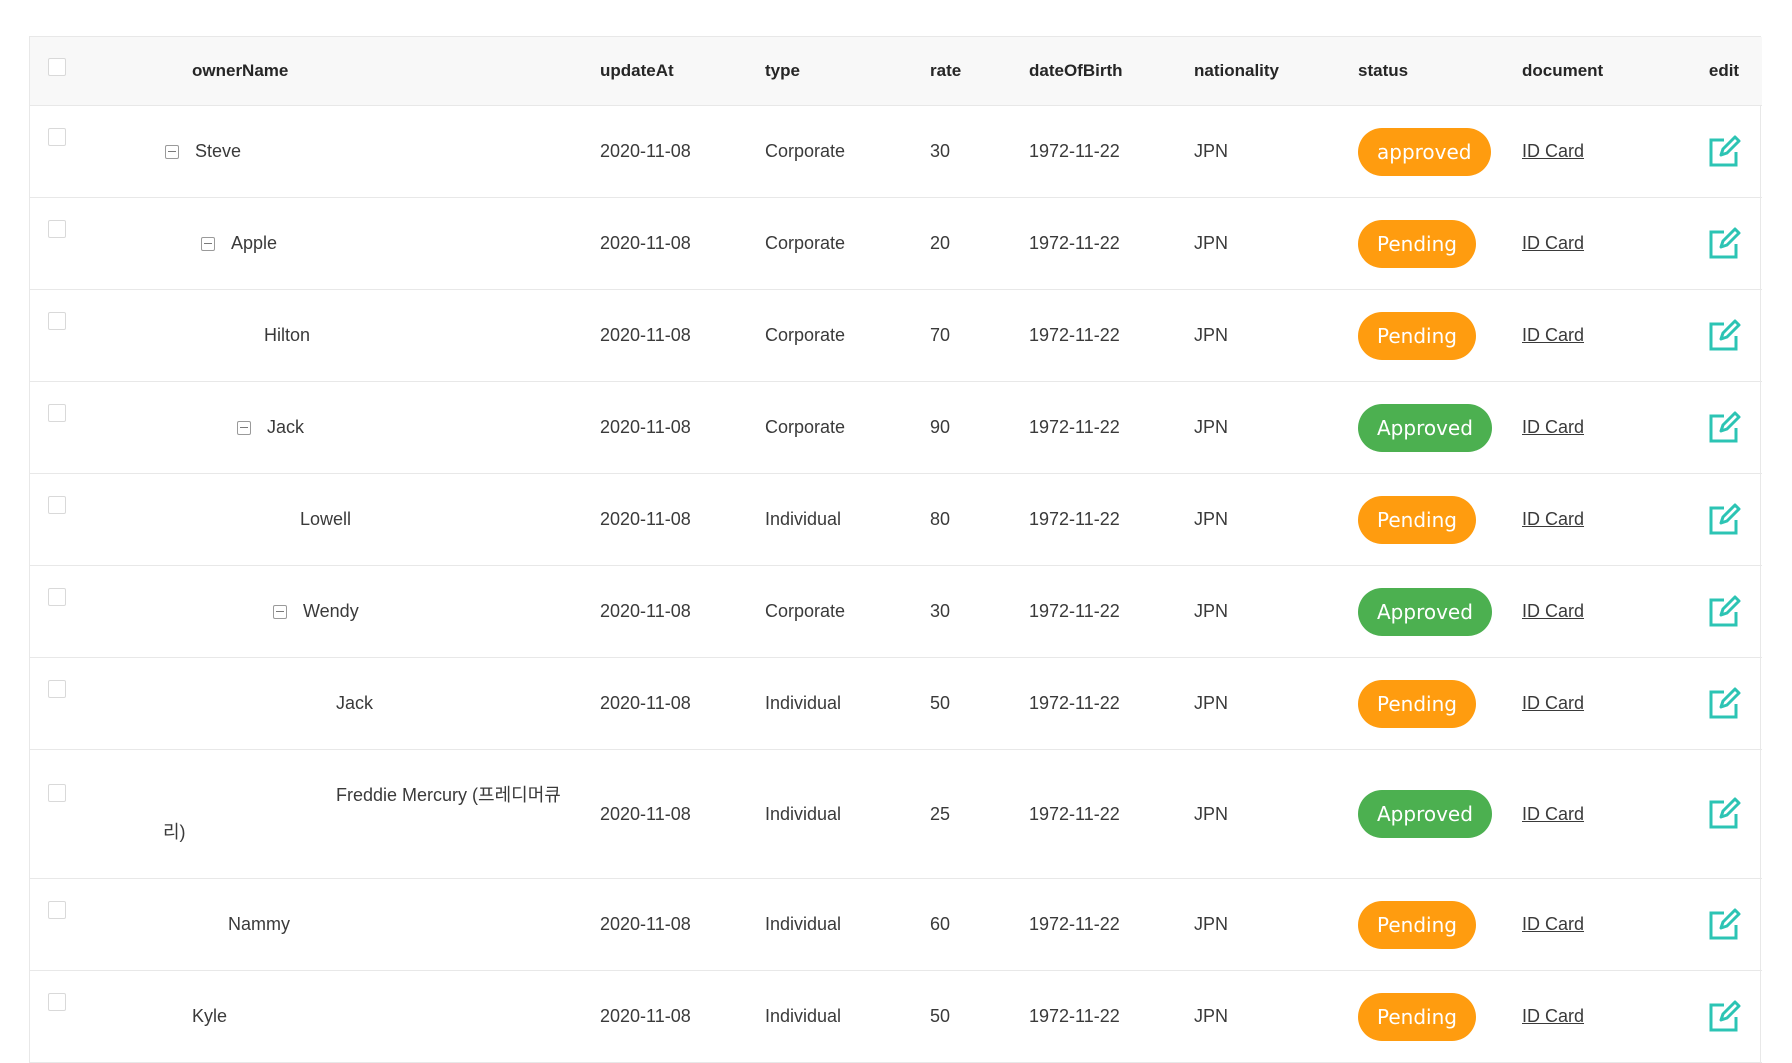  I want to click on status-badge: Approved, so click(1425, 427).